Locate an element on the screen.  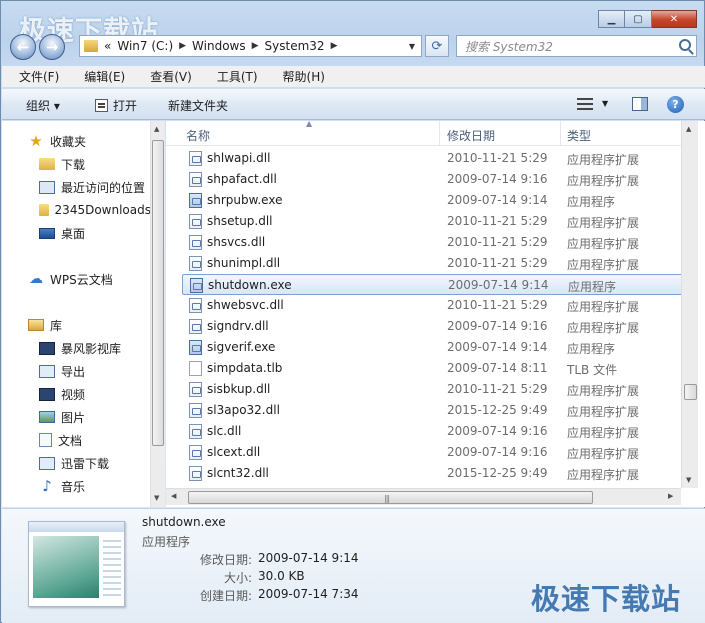
nav-label: 桌面 is located at coordinates (73, 233).